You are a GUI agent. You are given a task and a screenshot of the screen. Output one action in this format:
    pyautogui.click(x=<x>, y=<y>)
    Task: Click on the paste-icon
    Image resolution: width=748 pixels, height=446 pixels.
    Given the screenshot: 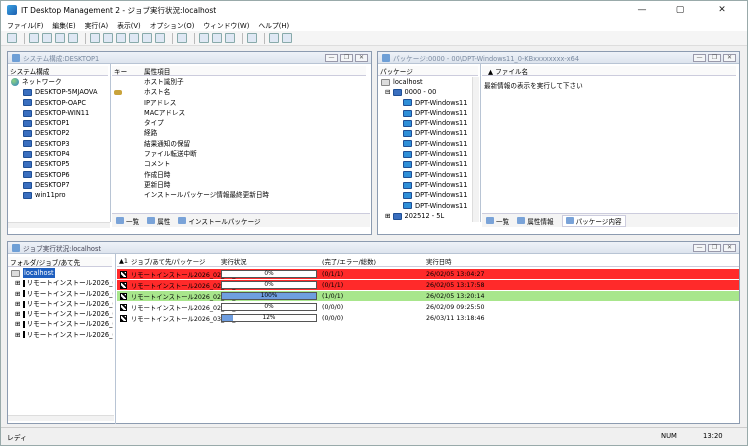 What is the action you would take?
    pyautogui.click(x=73, y=38)
    